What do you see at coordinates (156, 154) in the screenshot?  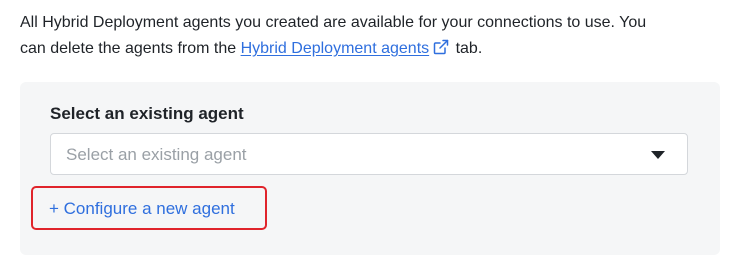 I see `agent-select-placeholder: Select an existing agent` at bounding box center [156, 154].